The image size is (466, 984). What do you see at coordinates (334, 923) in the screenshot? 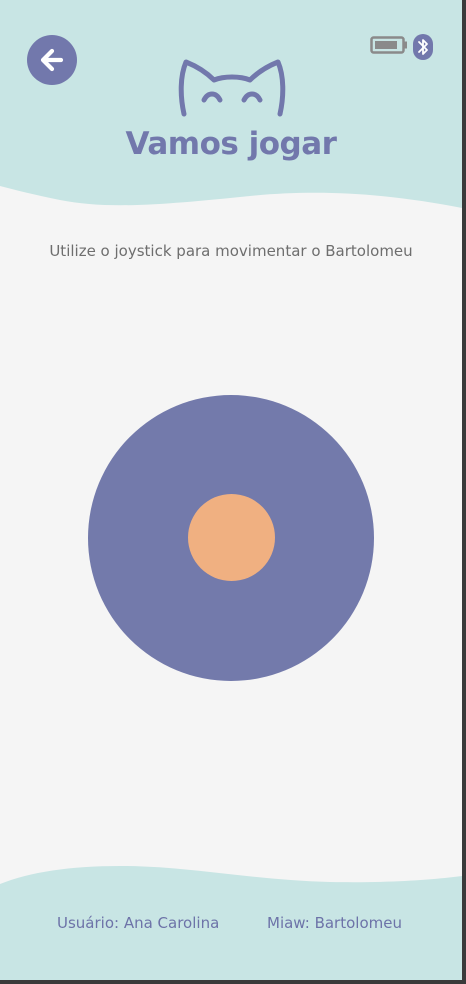
I see `footer-pet-label: Miaw: Bartolomeu` at bounding box center [334, 923].